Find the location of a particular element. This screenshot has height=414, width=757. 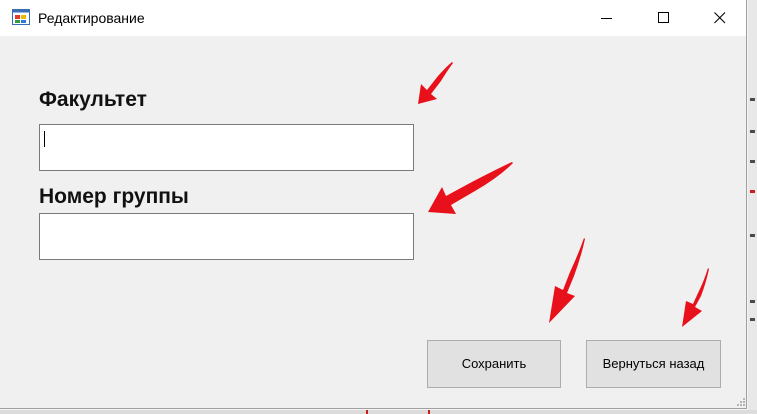

minimize-icon is located at coordinates (606, 18).